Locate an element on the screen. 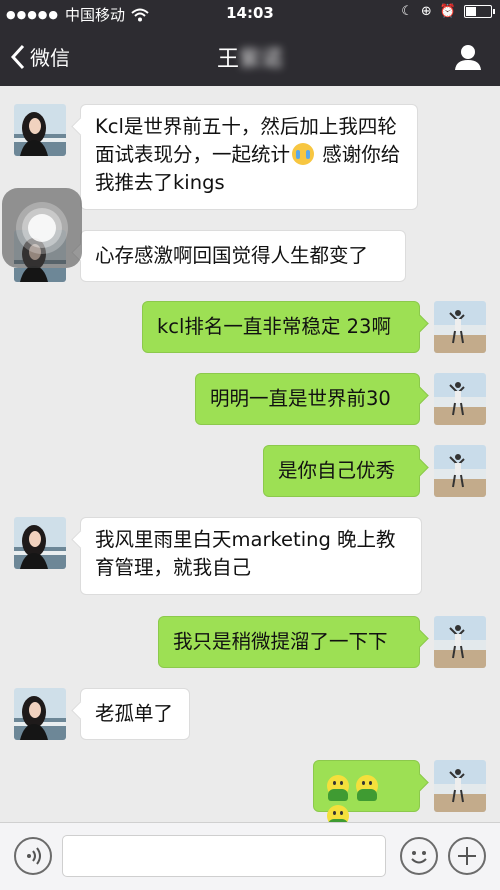 This screenshot has height=890, width=500. sent-message-bubble: 是你自己优秀 is located at coordinates (341, 471).